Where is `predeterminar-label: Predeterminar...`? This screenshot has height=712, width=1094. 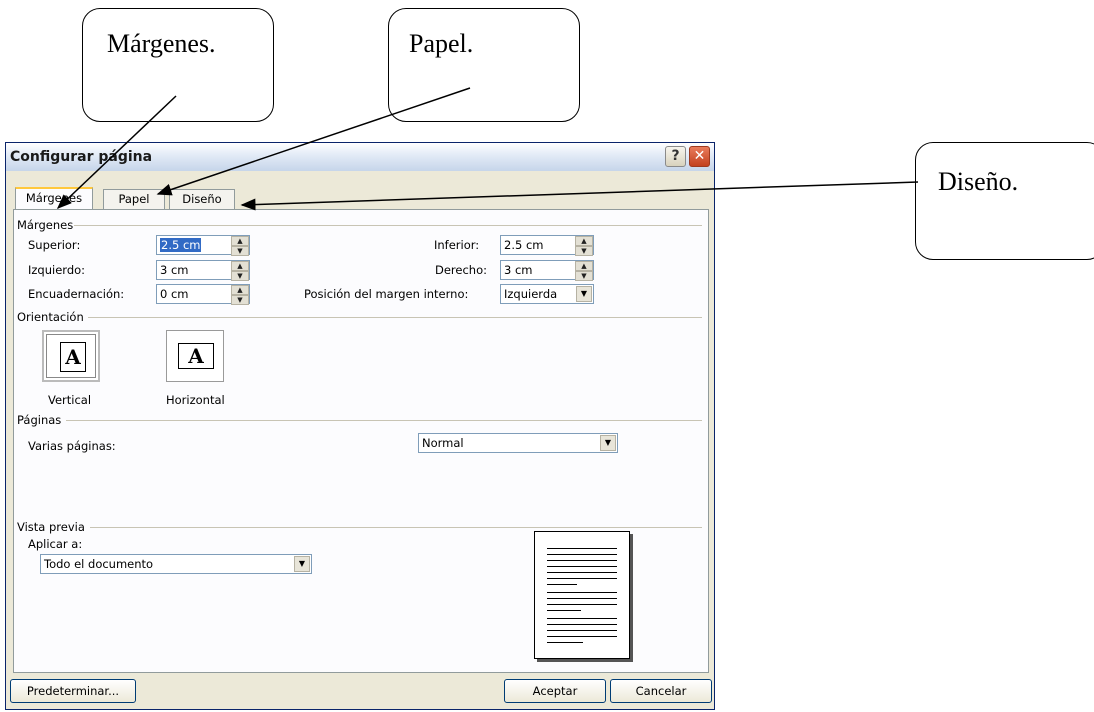 predeterminar-label: Predeterminar... is located at coordinates (73, 691).